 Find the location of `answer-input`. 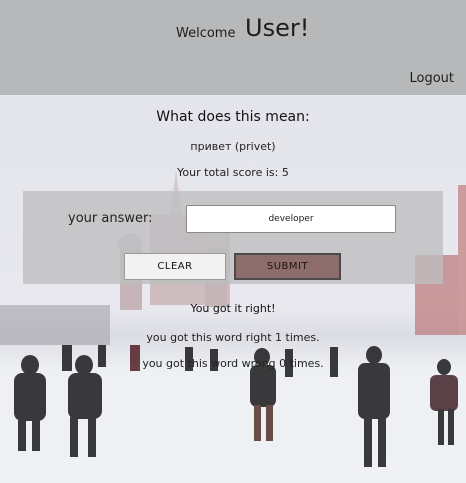

answer-input is located at coordinates (291, 219).